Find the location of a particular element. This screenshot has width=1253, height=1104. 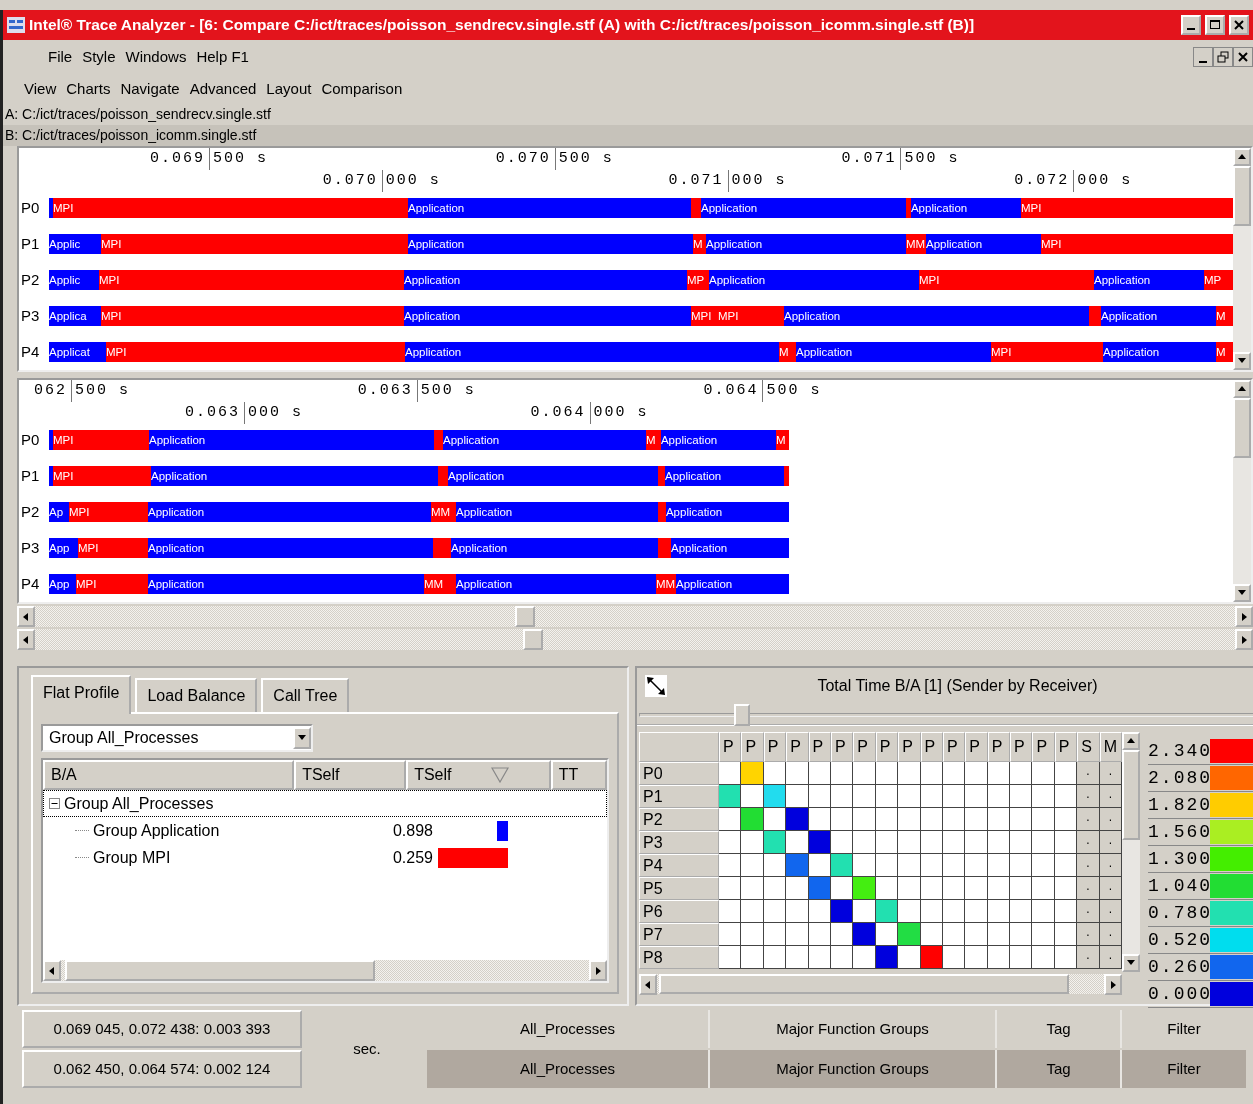

tab: Load Balance is located at coordinates (196, 695).